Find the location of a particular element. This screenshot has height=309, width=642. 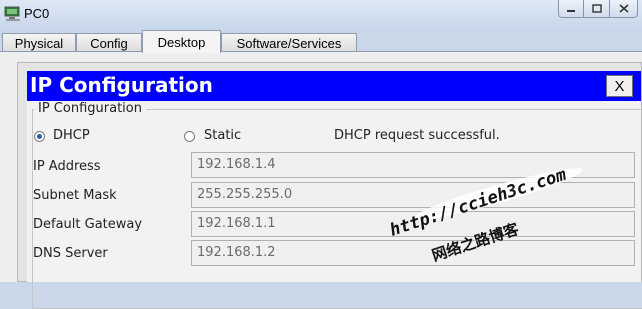

close-window-button is located at coordinates (624, 9).